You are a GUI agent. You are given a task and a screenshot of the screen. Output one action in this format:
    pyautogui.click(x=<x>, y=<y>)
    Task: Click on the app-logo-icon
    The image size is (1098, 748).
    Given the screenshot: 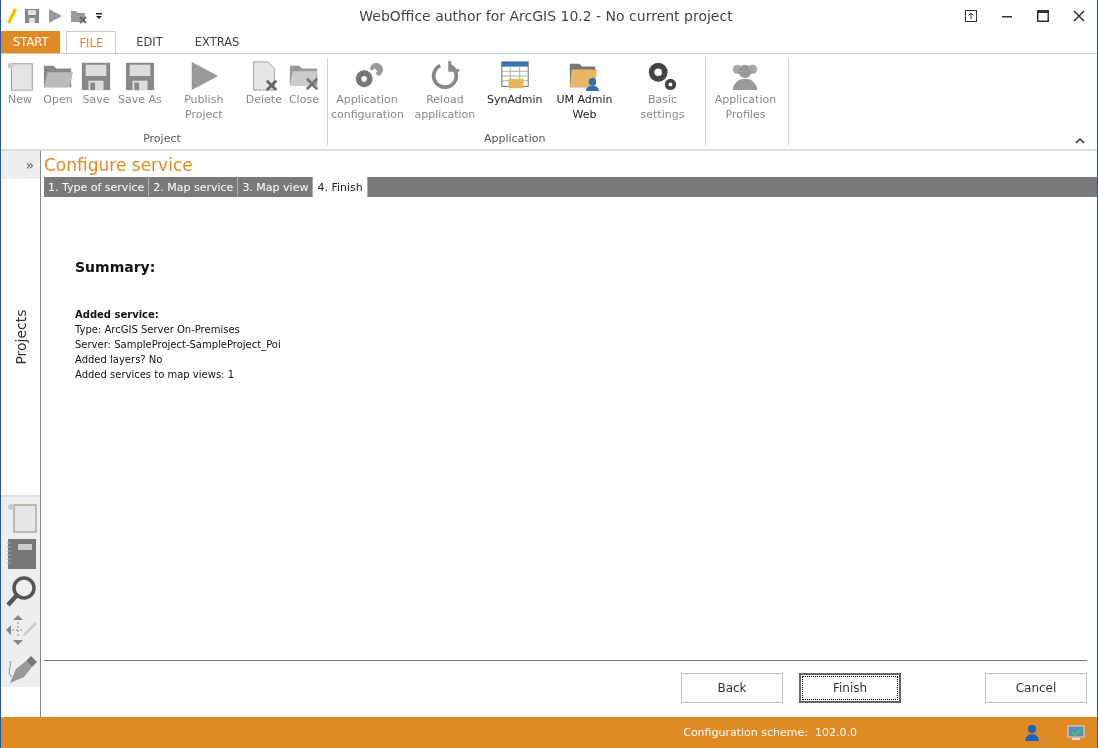 What is the action you would take?
    pyautogui.click(x=12, y=15)
    